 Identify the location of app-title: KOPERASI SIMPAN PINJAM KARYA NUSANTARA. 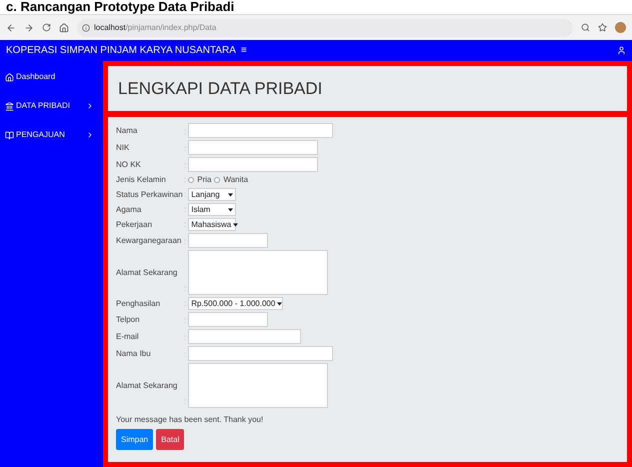
(121, 51).